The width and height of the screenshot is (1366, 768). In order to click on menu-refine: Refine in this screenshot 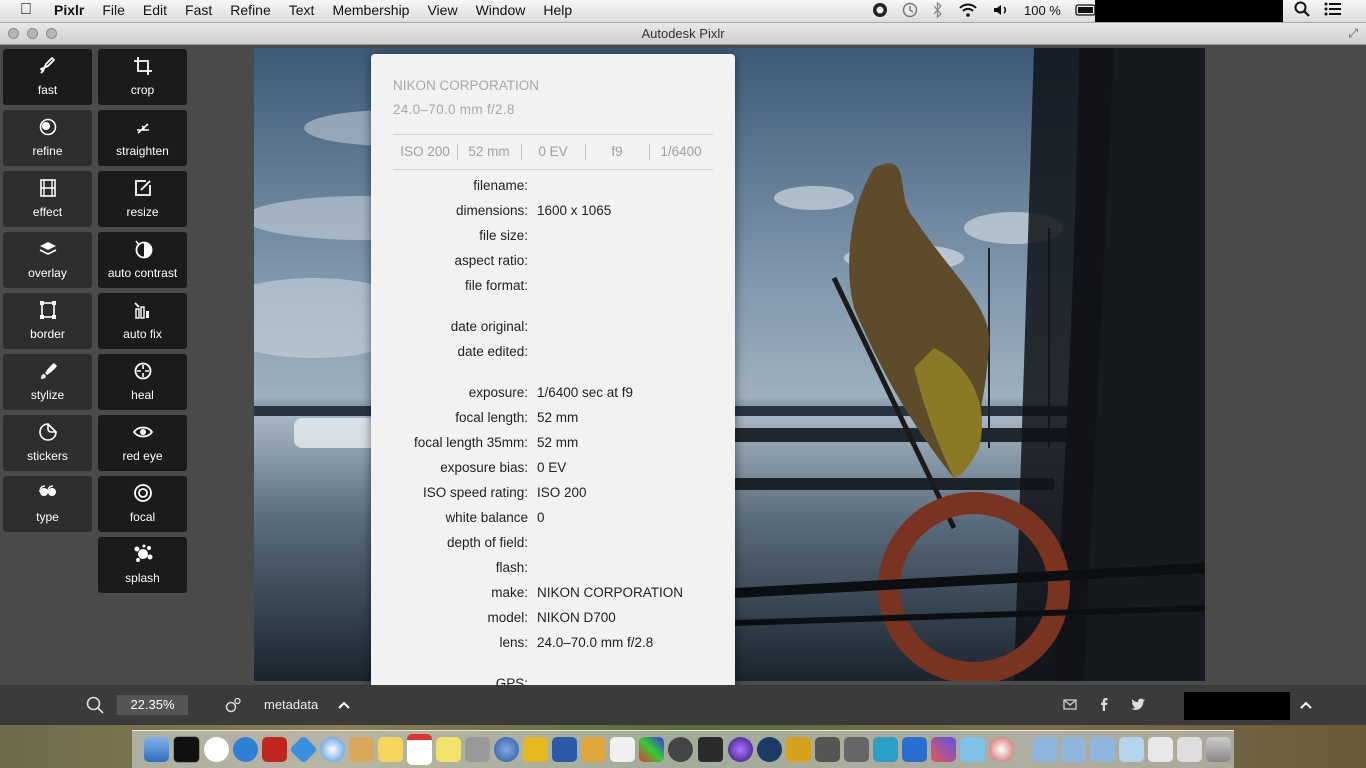, I will do `click(250, 10)`.